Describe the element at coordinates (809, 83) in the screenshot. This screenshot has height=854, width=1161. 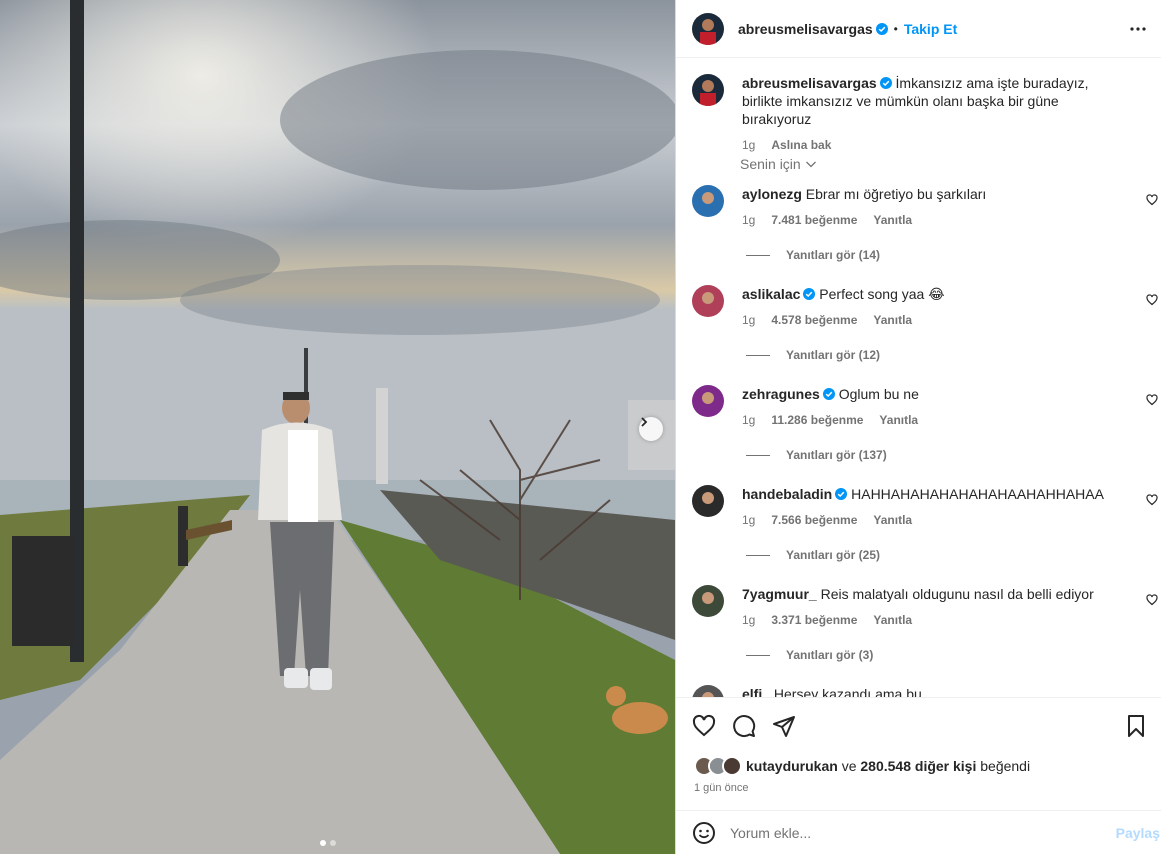
I see `caption-author: abreusmelisavargas` at that location.